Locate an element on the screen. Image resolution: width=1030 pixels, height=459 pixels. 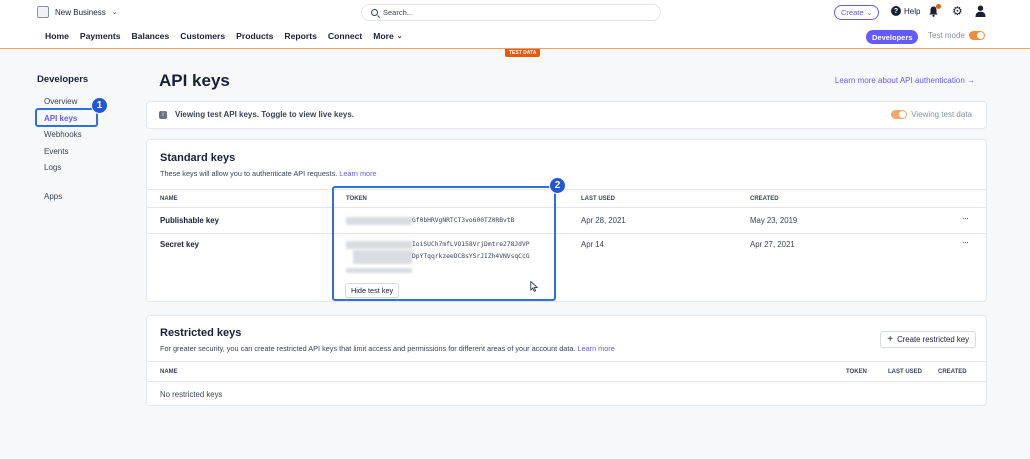
learn-more-auth-link: Learn more about API authentication → is located at coordinates (905, 80).